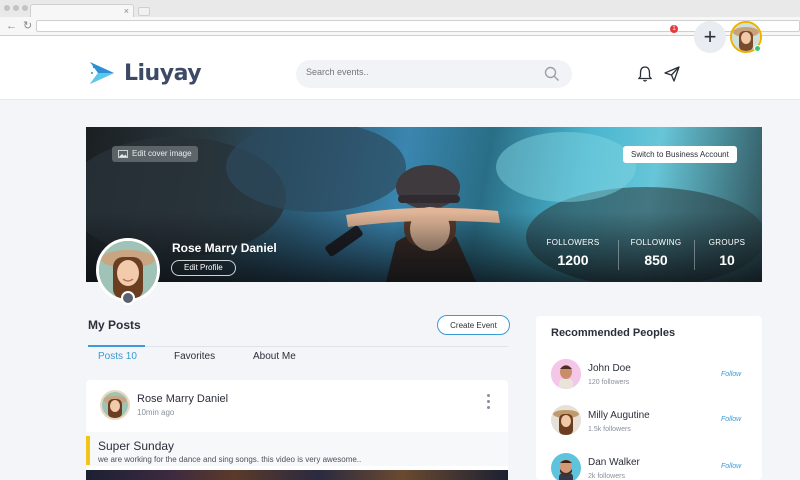 This screenshot has height=480, width=800. Describe the element at coordinates (117, 356) in the screenshot. I see `tab-posts: Posts 10` at that location.